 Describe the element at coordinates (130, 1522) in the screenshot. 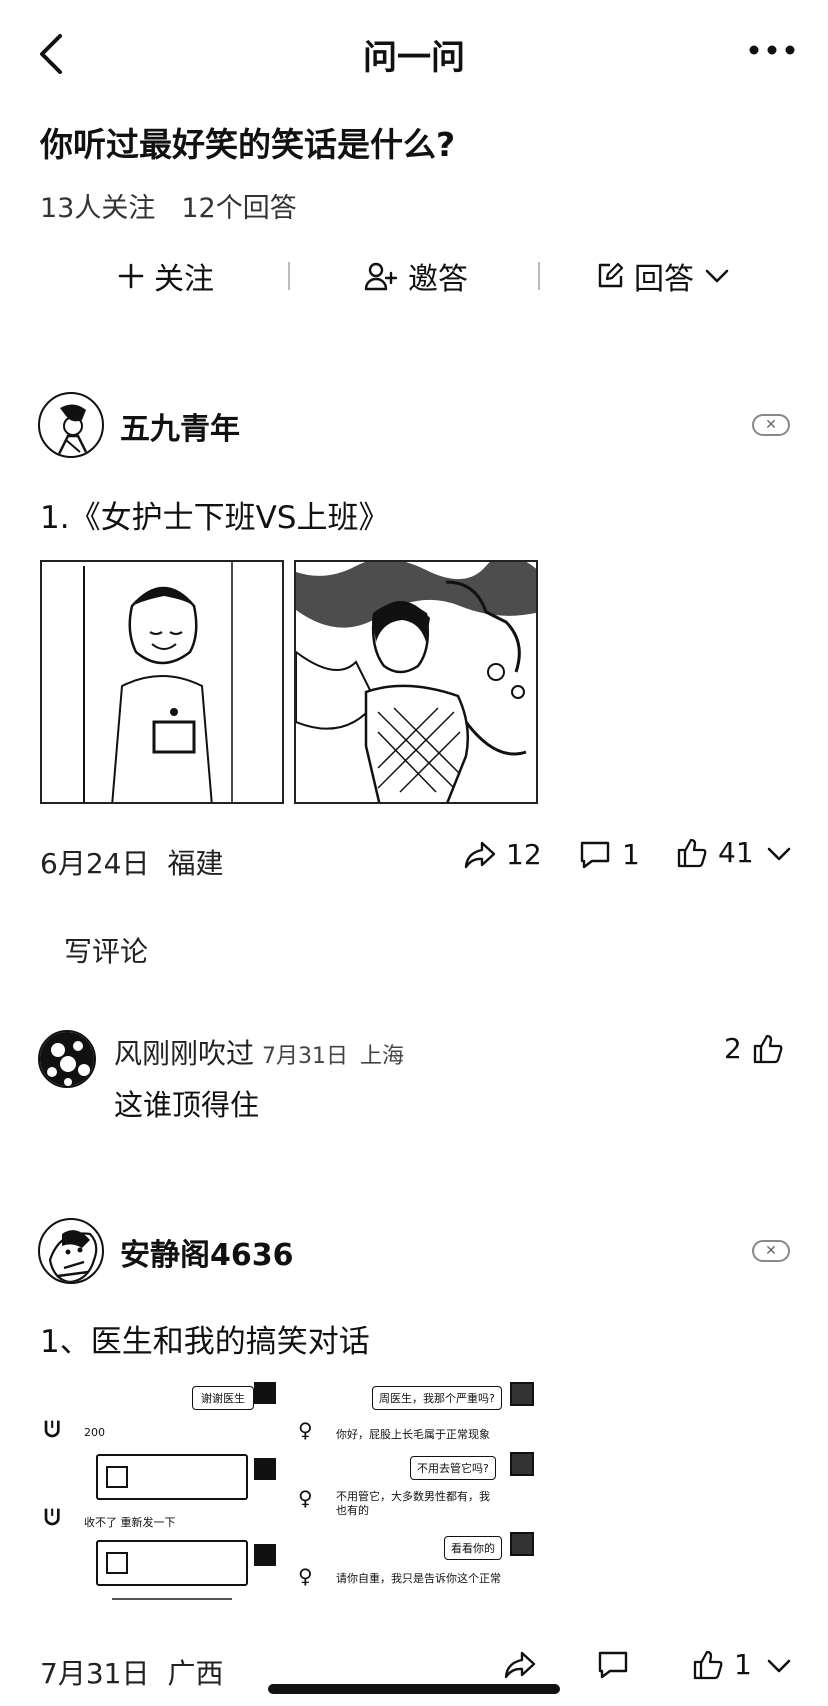

I see `chat-bubble: 收不了 重新发一下` at that location.